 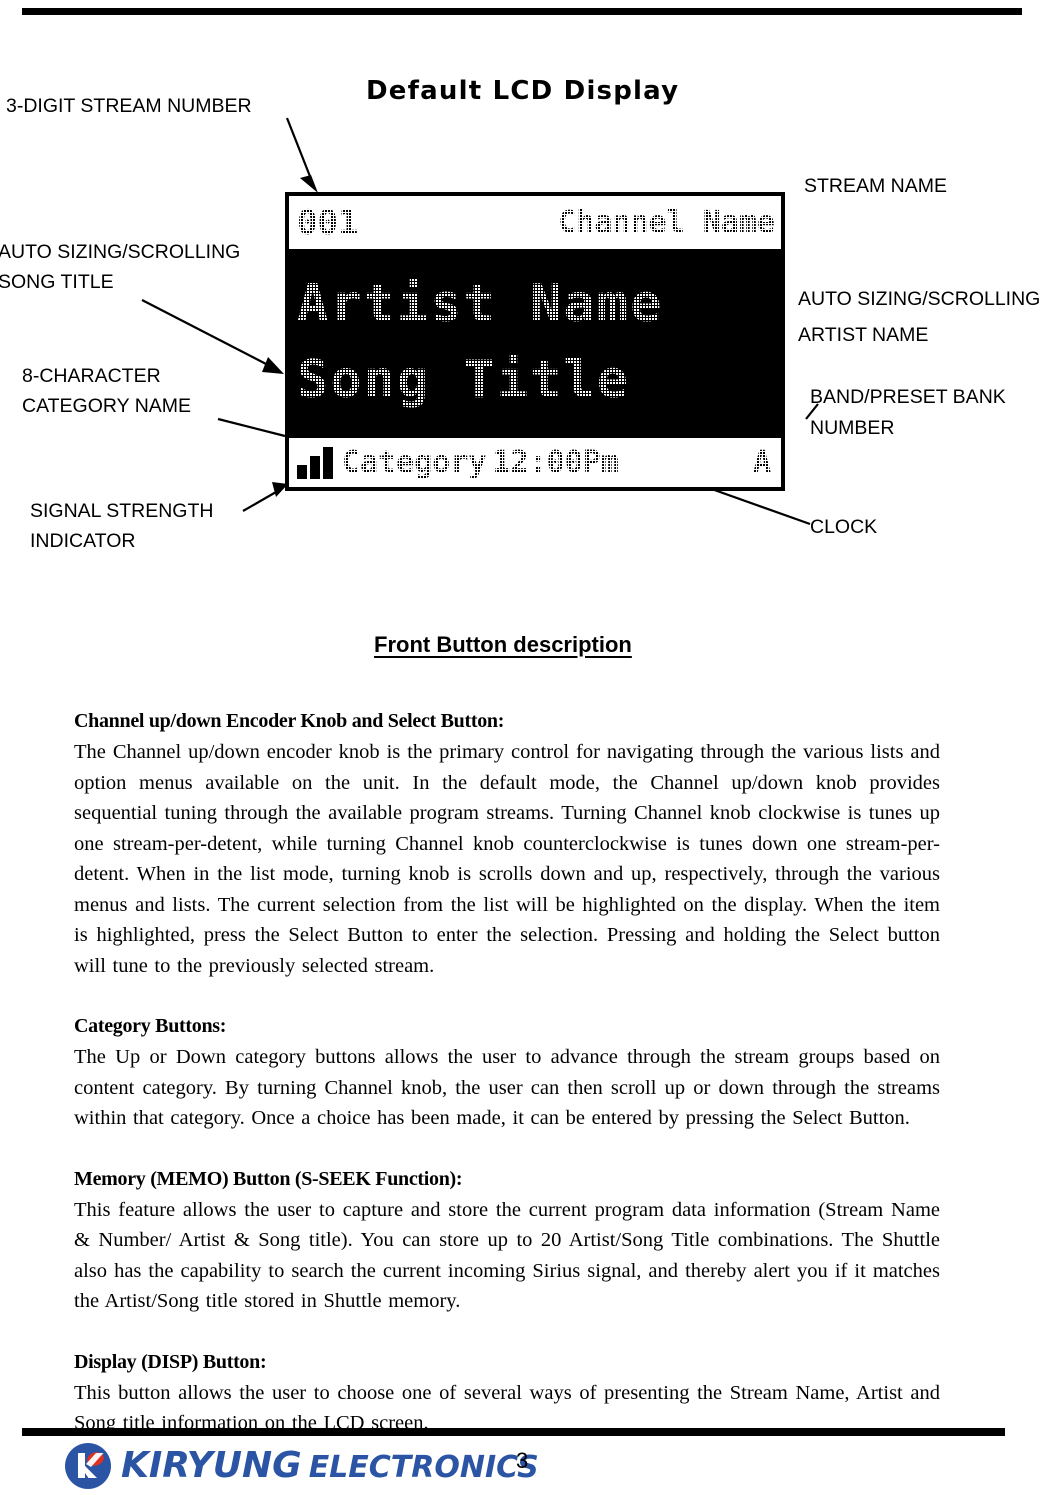 I want to click on brand-logo: KIRYUNG ELECTRONICS, so click(x=301, y=1466).